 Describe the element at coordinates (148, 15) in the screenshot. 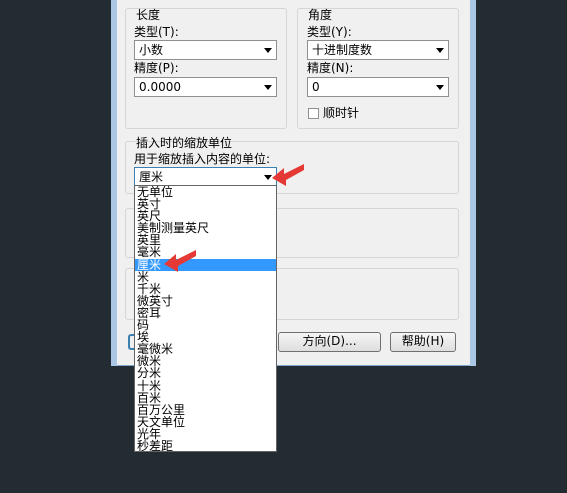

I see `length-group-label: 长度` at that location.